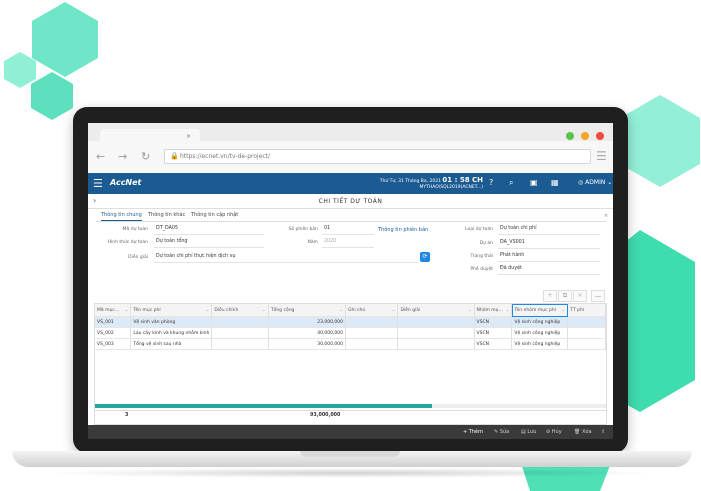  I want to click on ma-du-toan-field: DT_DA05, so click(209, 230).